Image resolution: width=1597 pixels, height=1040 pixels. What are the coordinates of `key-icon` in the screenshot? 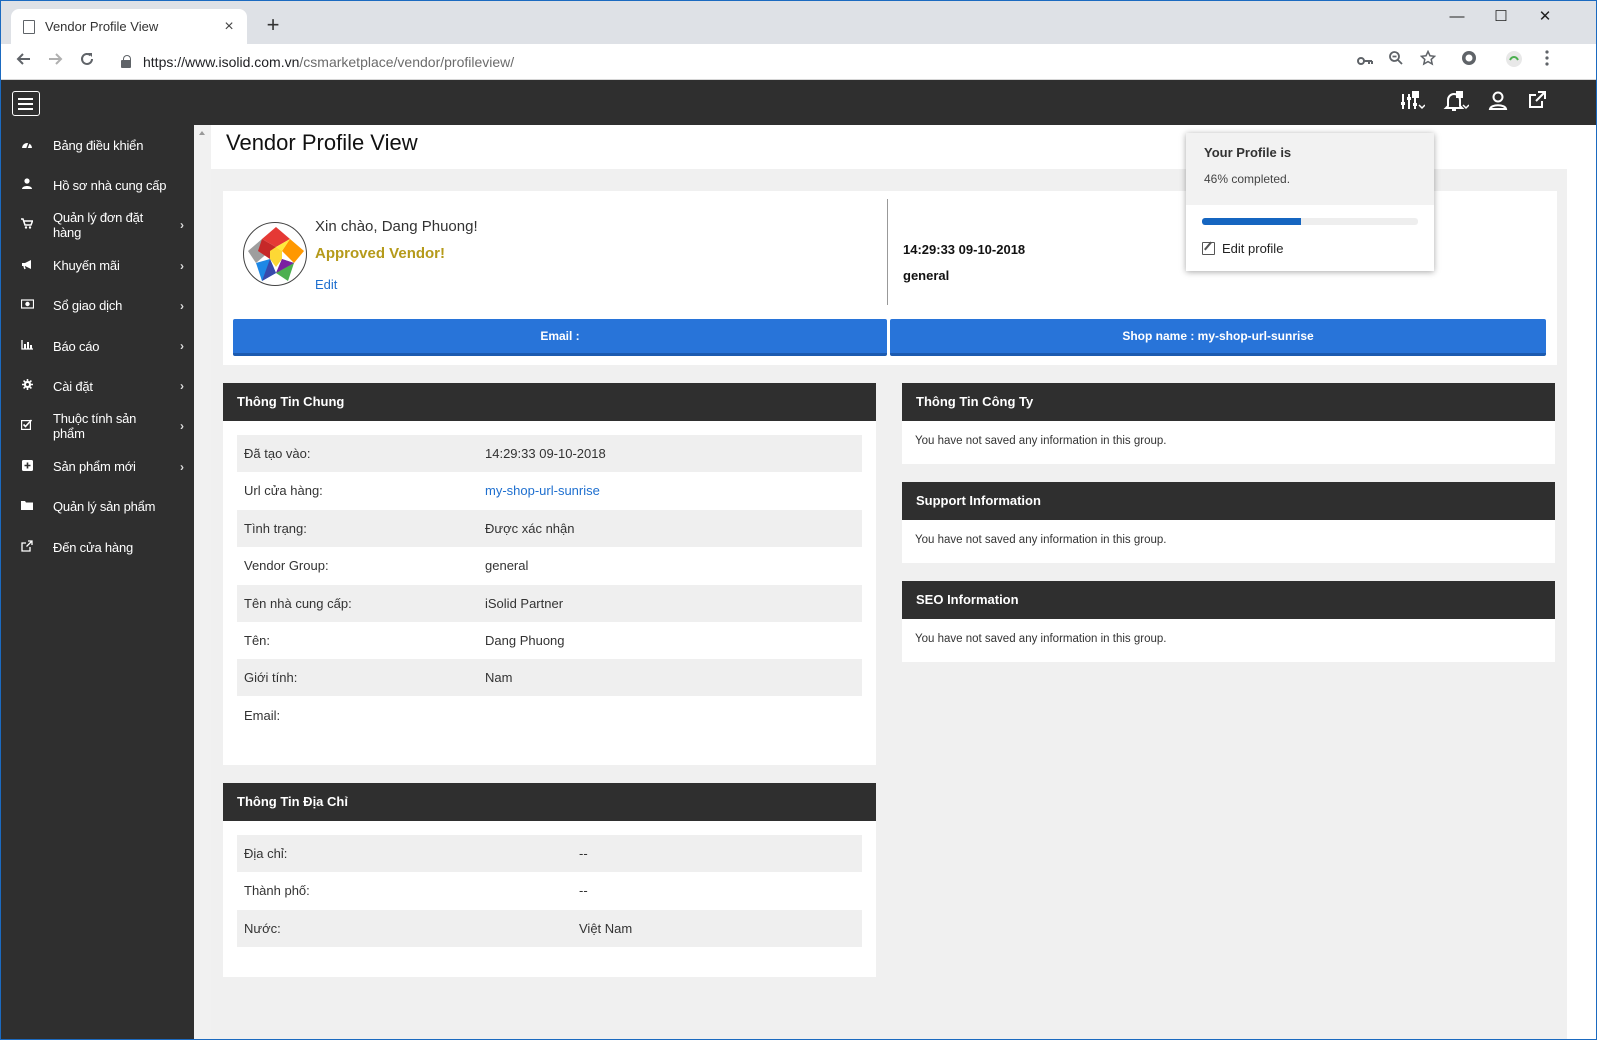 It's located at (1365, 62).